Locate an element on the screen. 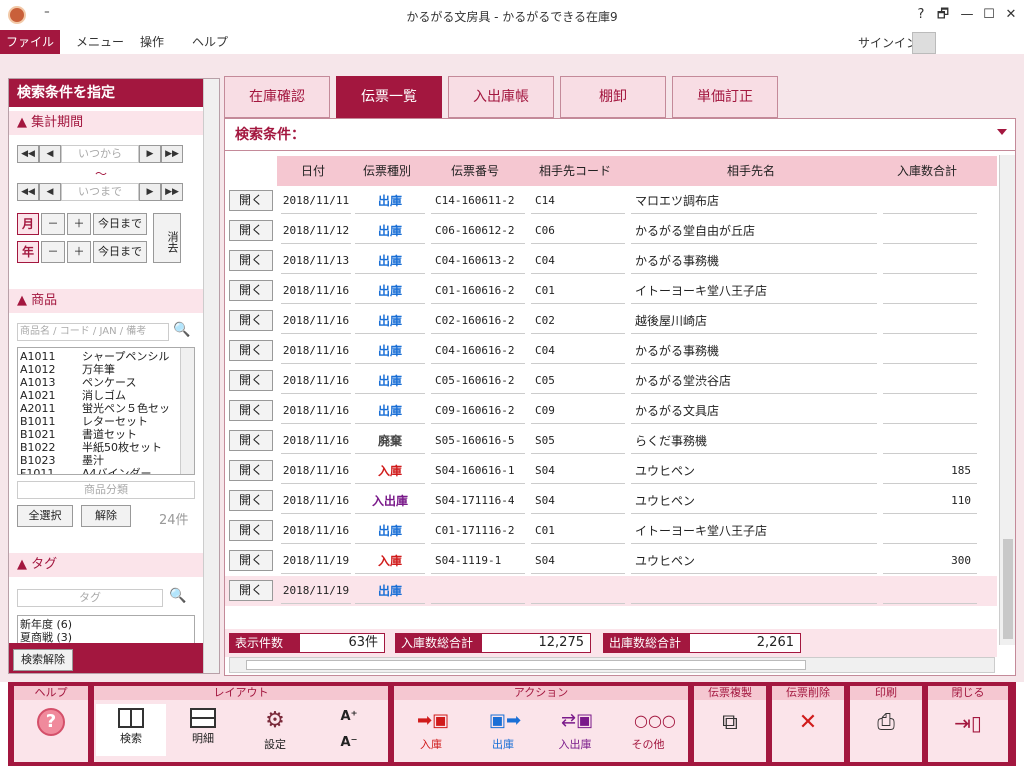  product-list-item: A1012 万年筆 is located at coordinates (100, 369).